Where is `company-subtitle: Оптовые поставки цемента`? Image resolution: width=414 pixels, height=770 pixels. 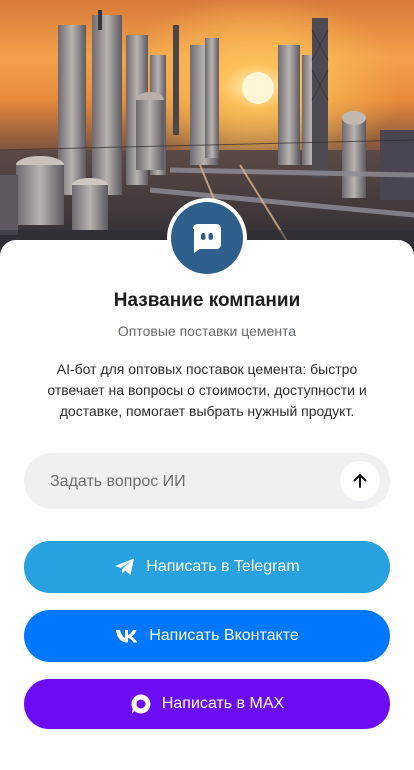
company-subtitle: Оптовые поставки цемента is located at coordinates (207, 331).